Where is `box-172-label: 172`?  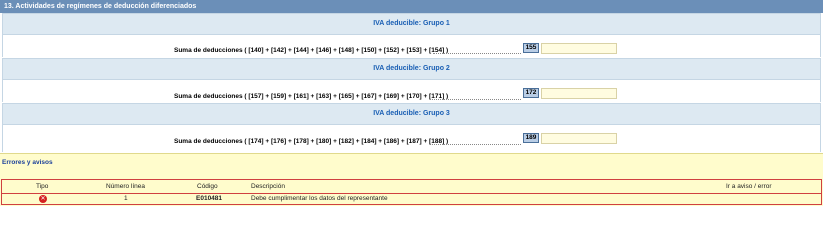
box-172-label: 172 is located at coordinates (531, 93).